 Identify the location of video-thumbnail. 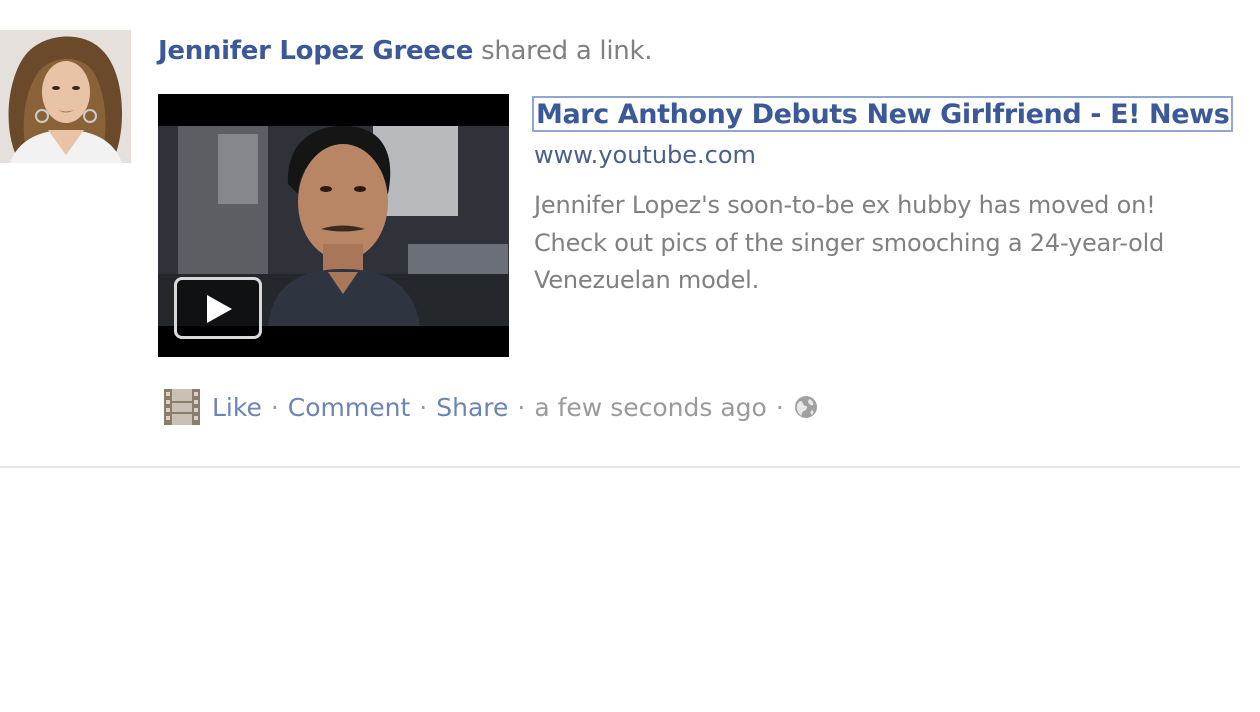
(333, 225).